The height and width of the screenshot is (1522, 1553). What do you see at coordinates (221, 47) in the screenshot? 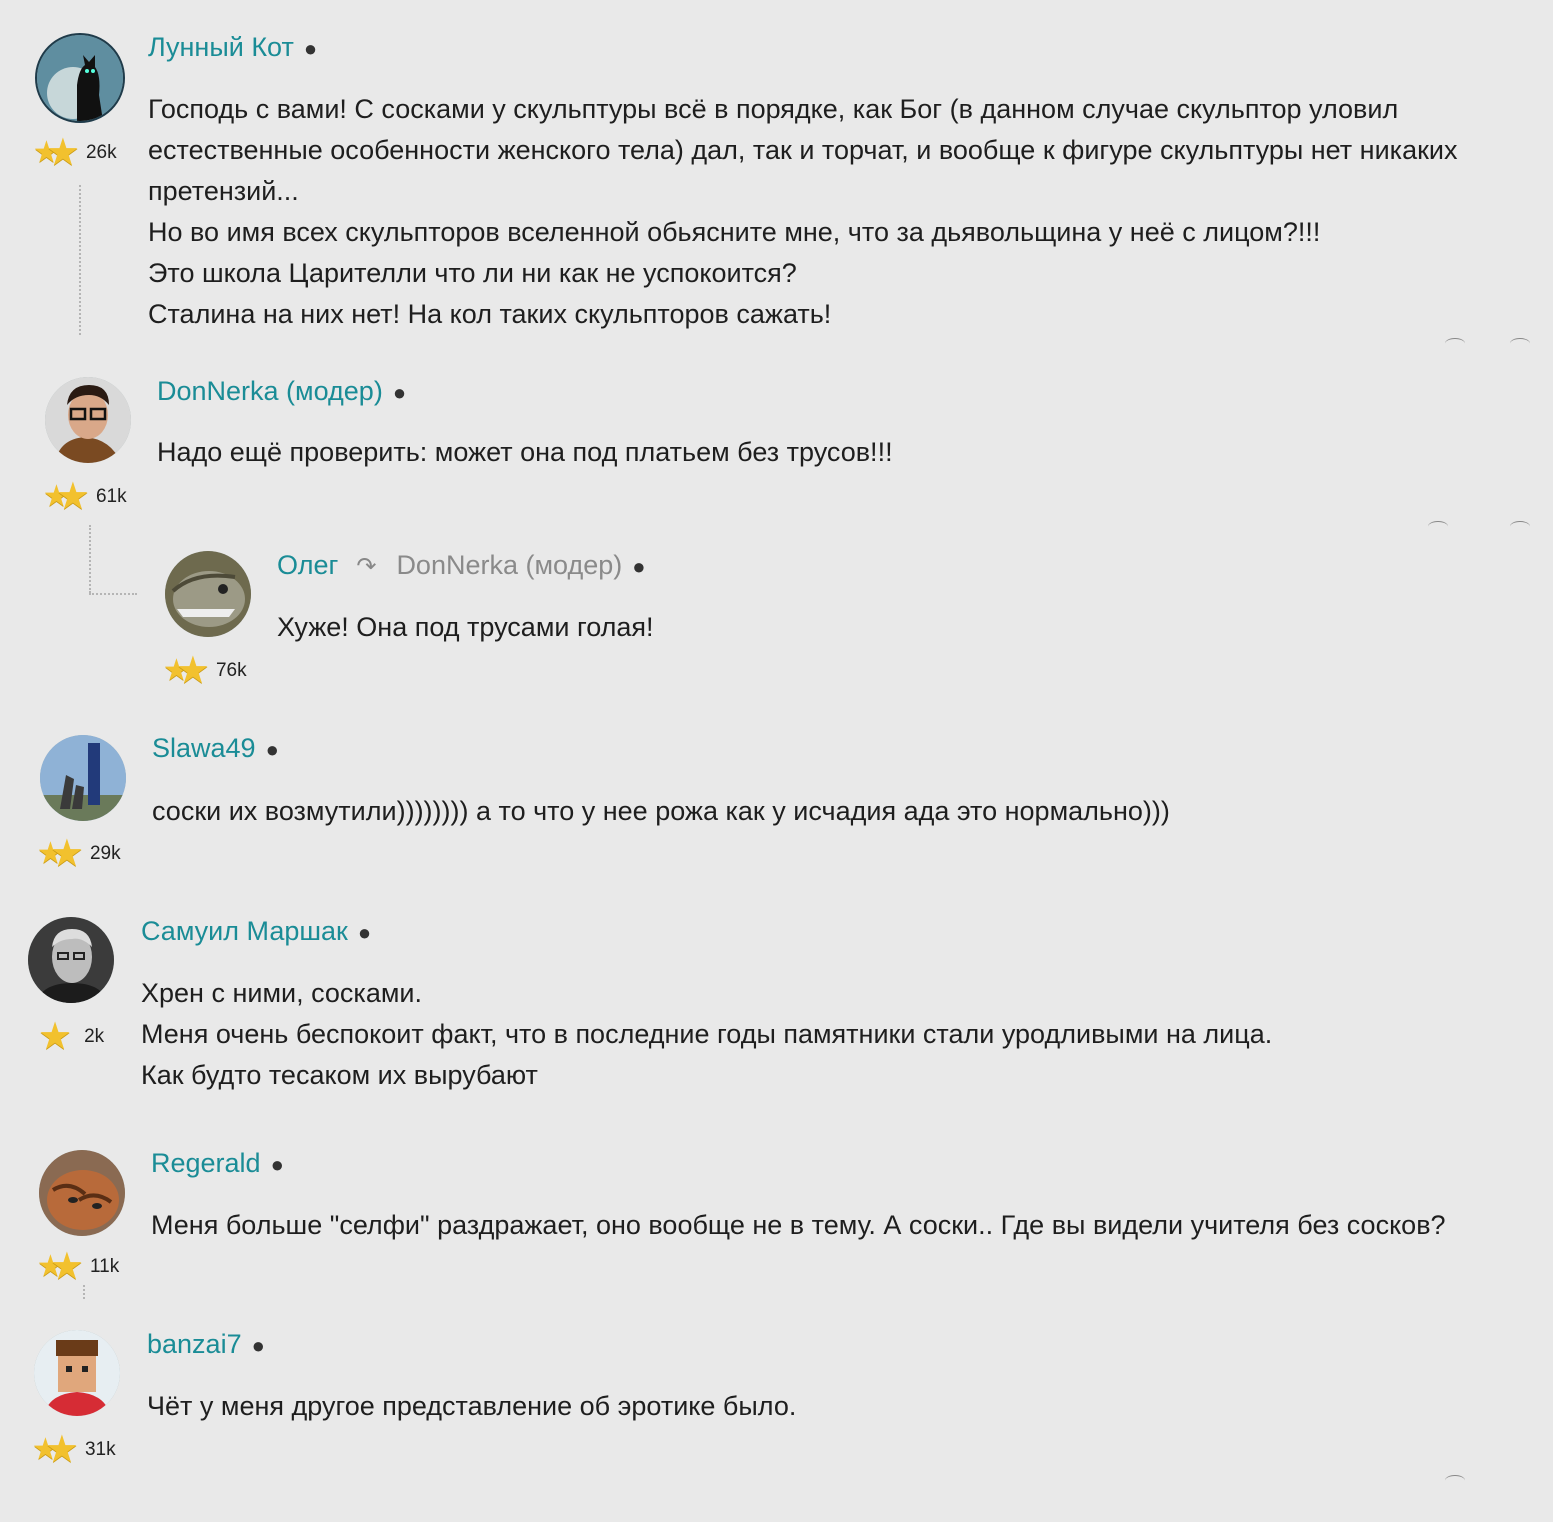
I see `author-link: Лунный Кот` at bounding box center [221, 47].